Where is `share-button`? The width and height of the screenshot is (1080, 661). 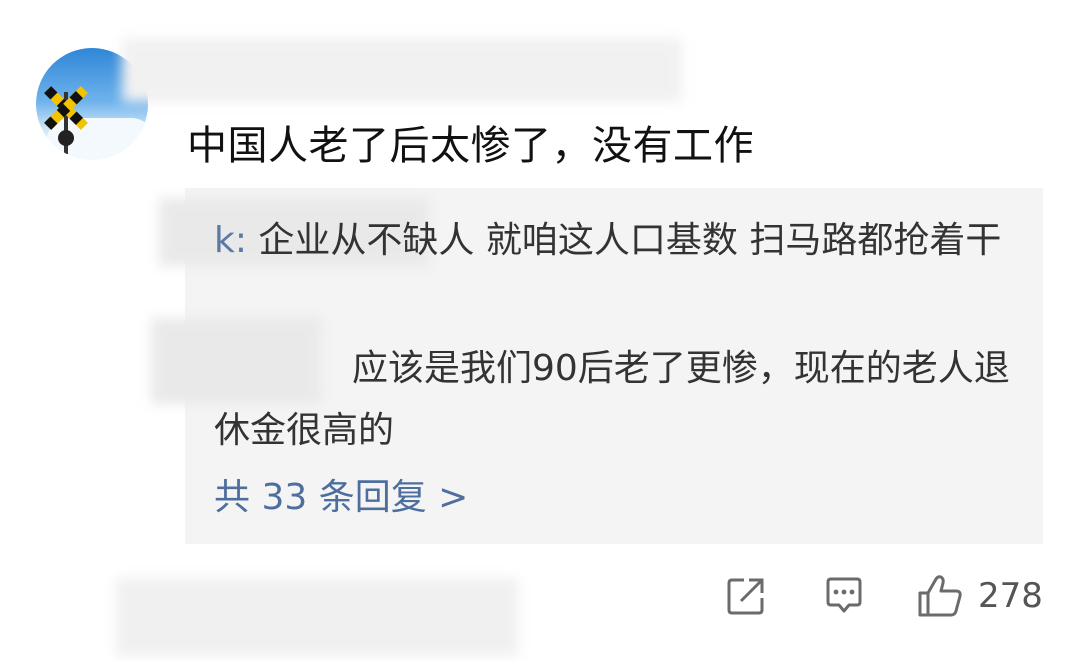 share-button is located at coordinates (746, 596).